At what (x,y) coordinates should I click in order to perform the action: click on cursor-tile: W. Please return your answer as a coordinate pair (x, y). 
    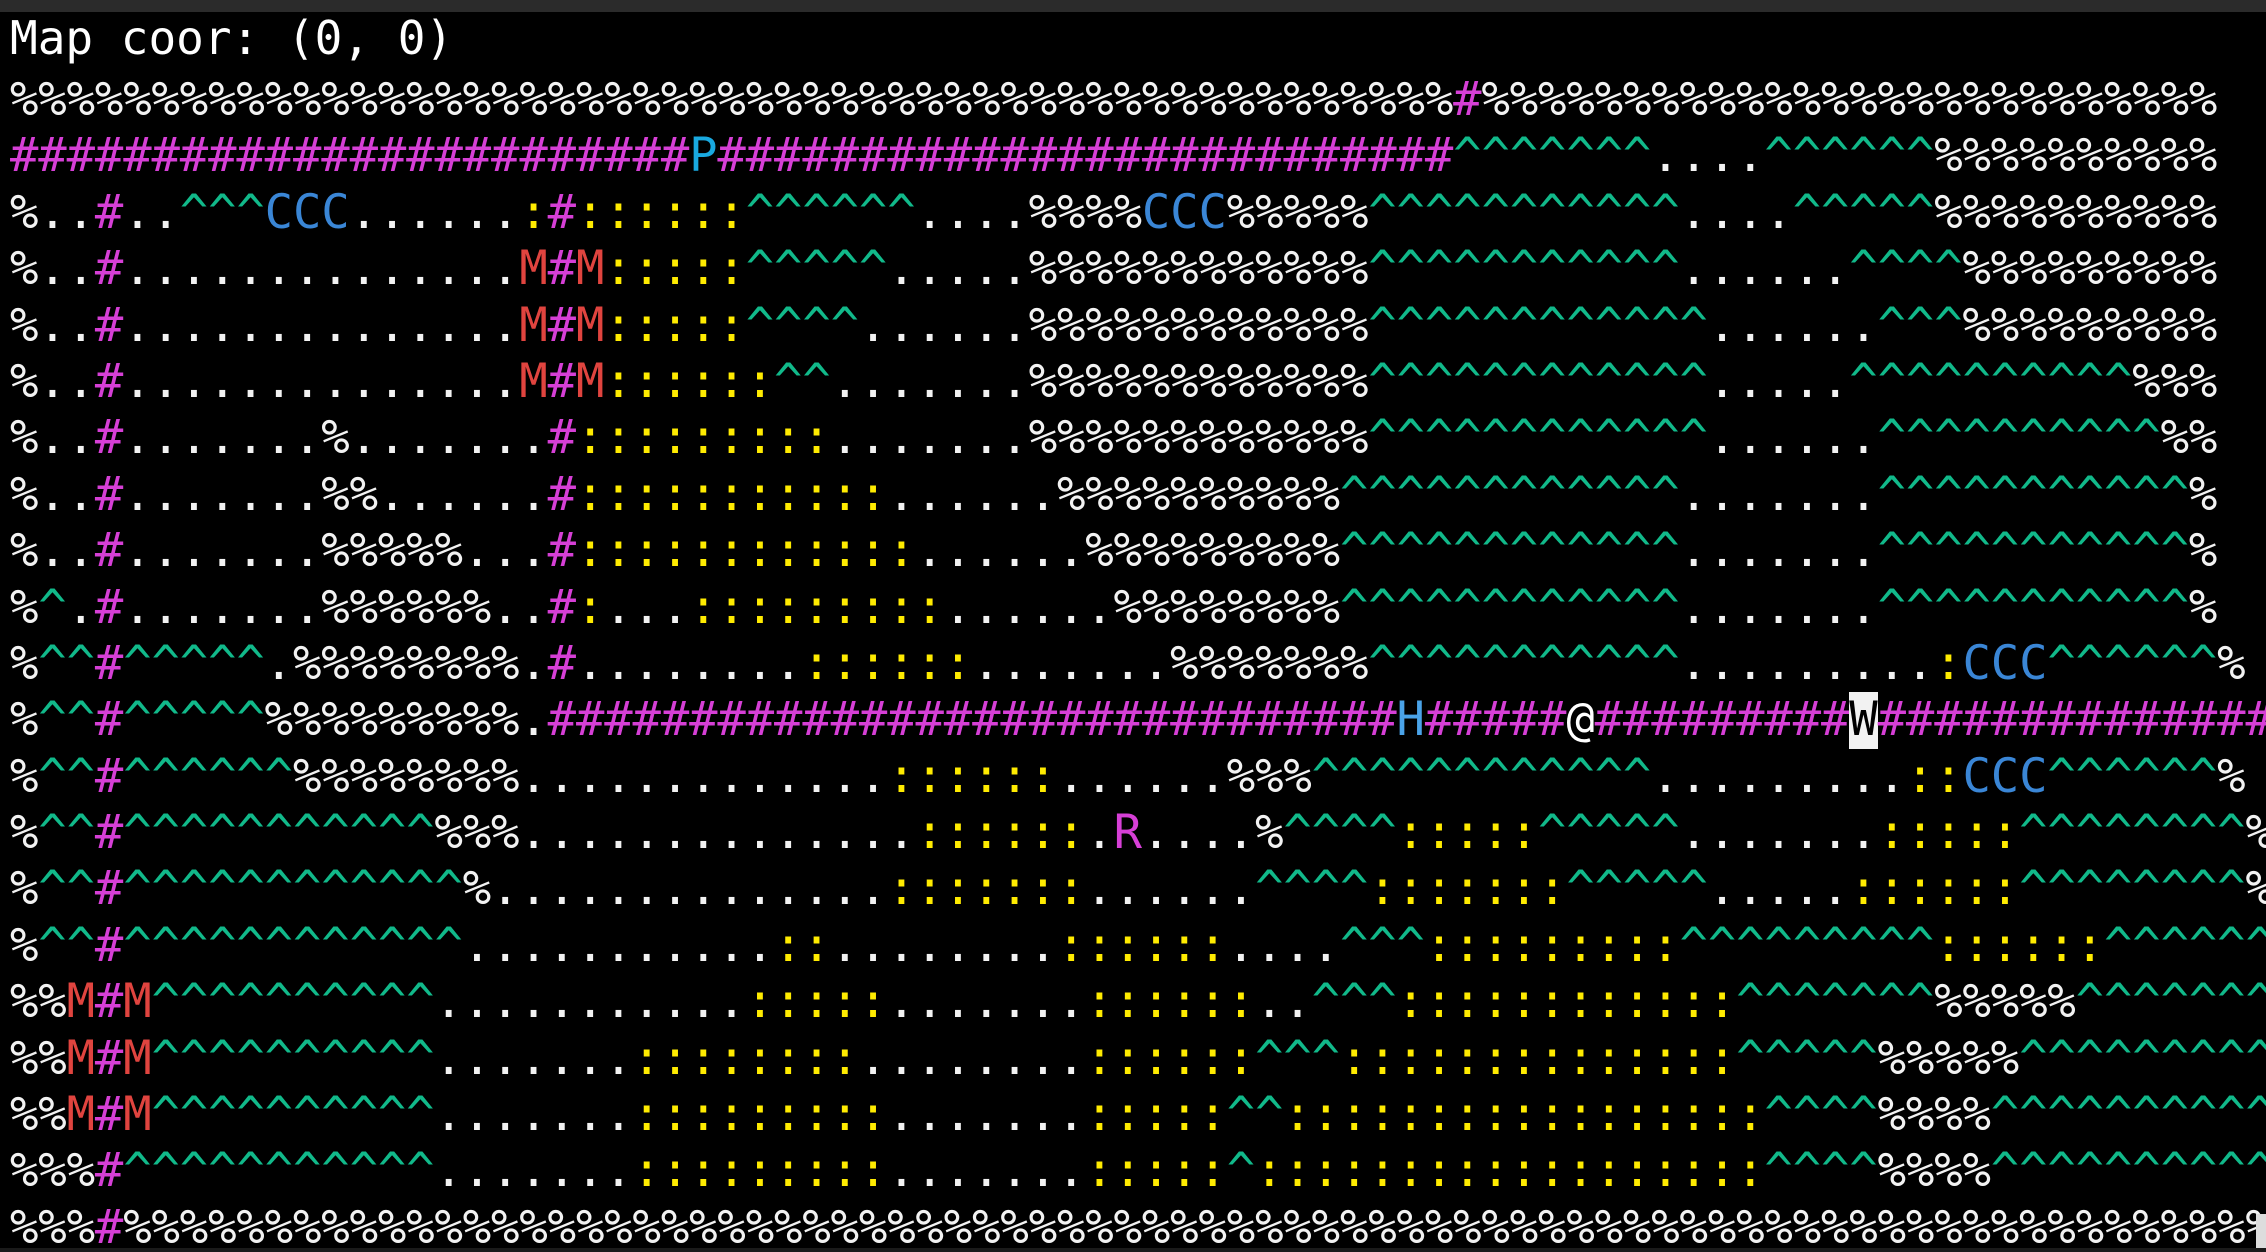
    Looking at the image, I should click on (1863, 720).